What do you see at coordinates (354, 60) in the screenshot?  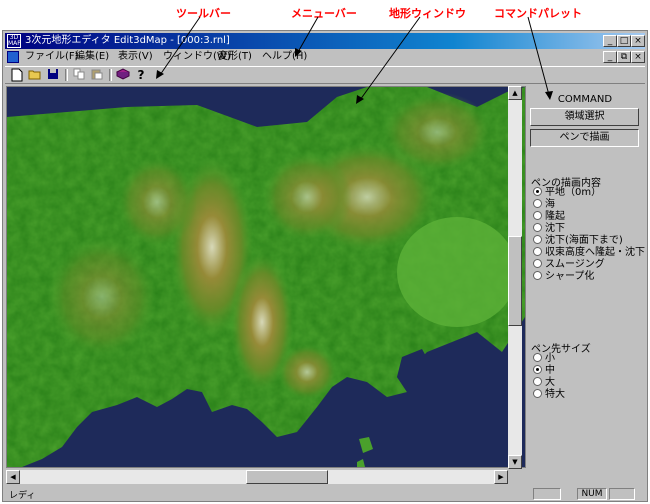 I see `annotation-arrows` at bounding box center [354, 60].